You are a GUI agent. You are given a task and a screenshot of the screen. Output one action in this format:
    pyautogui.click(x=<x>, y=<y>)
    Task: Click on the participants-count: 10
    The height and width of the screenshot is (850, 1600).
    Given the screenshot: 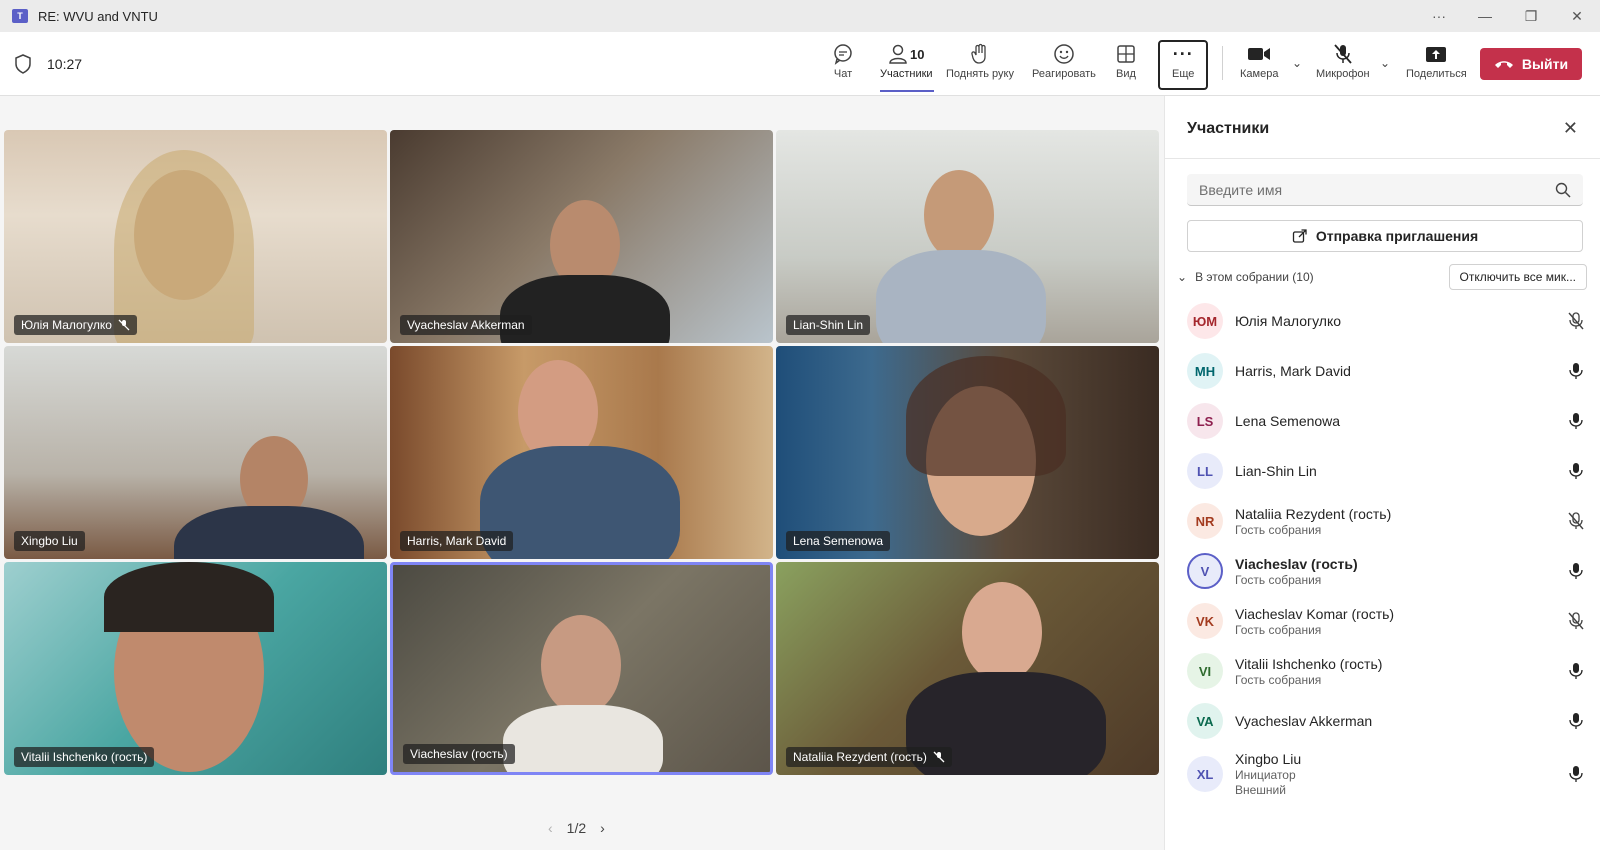 What is the action you would take?
    pyautogui.click(x=917, y=54)
    